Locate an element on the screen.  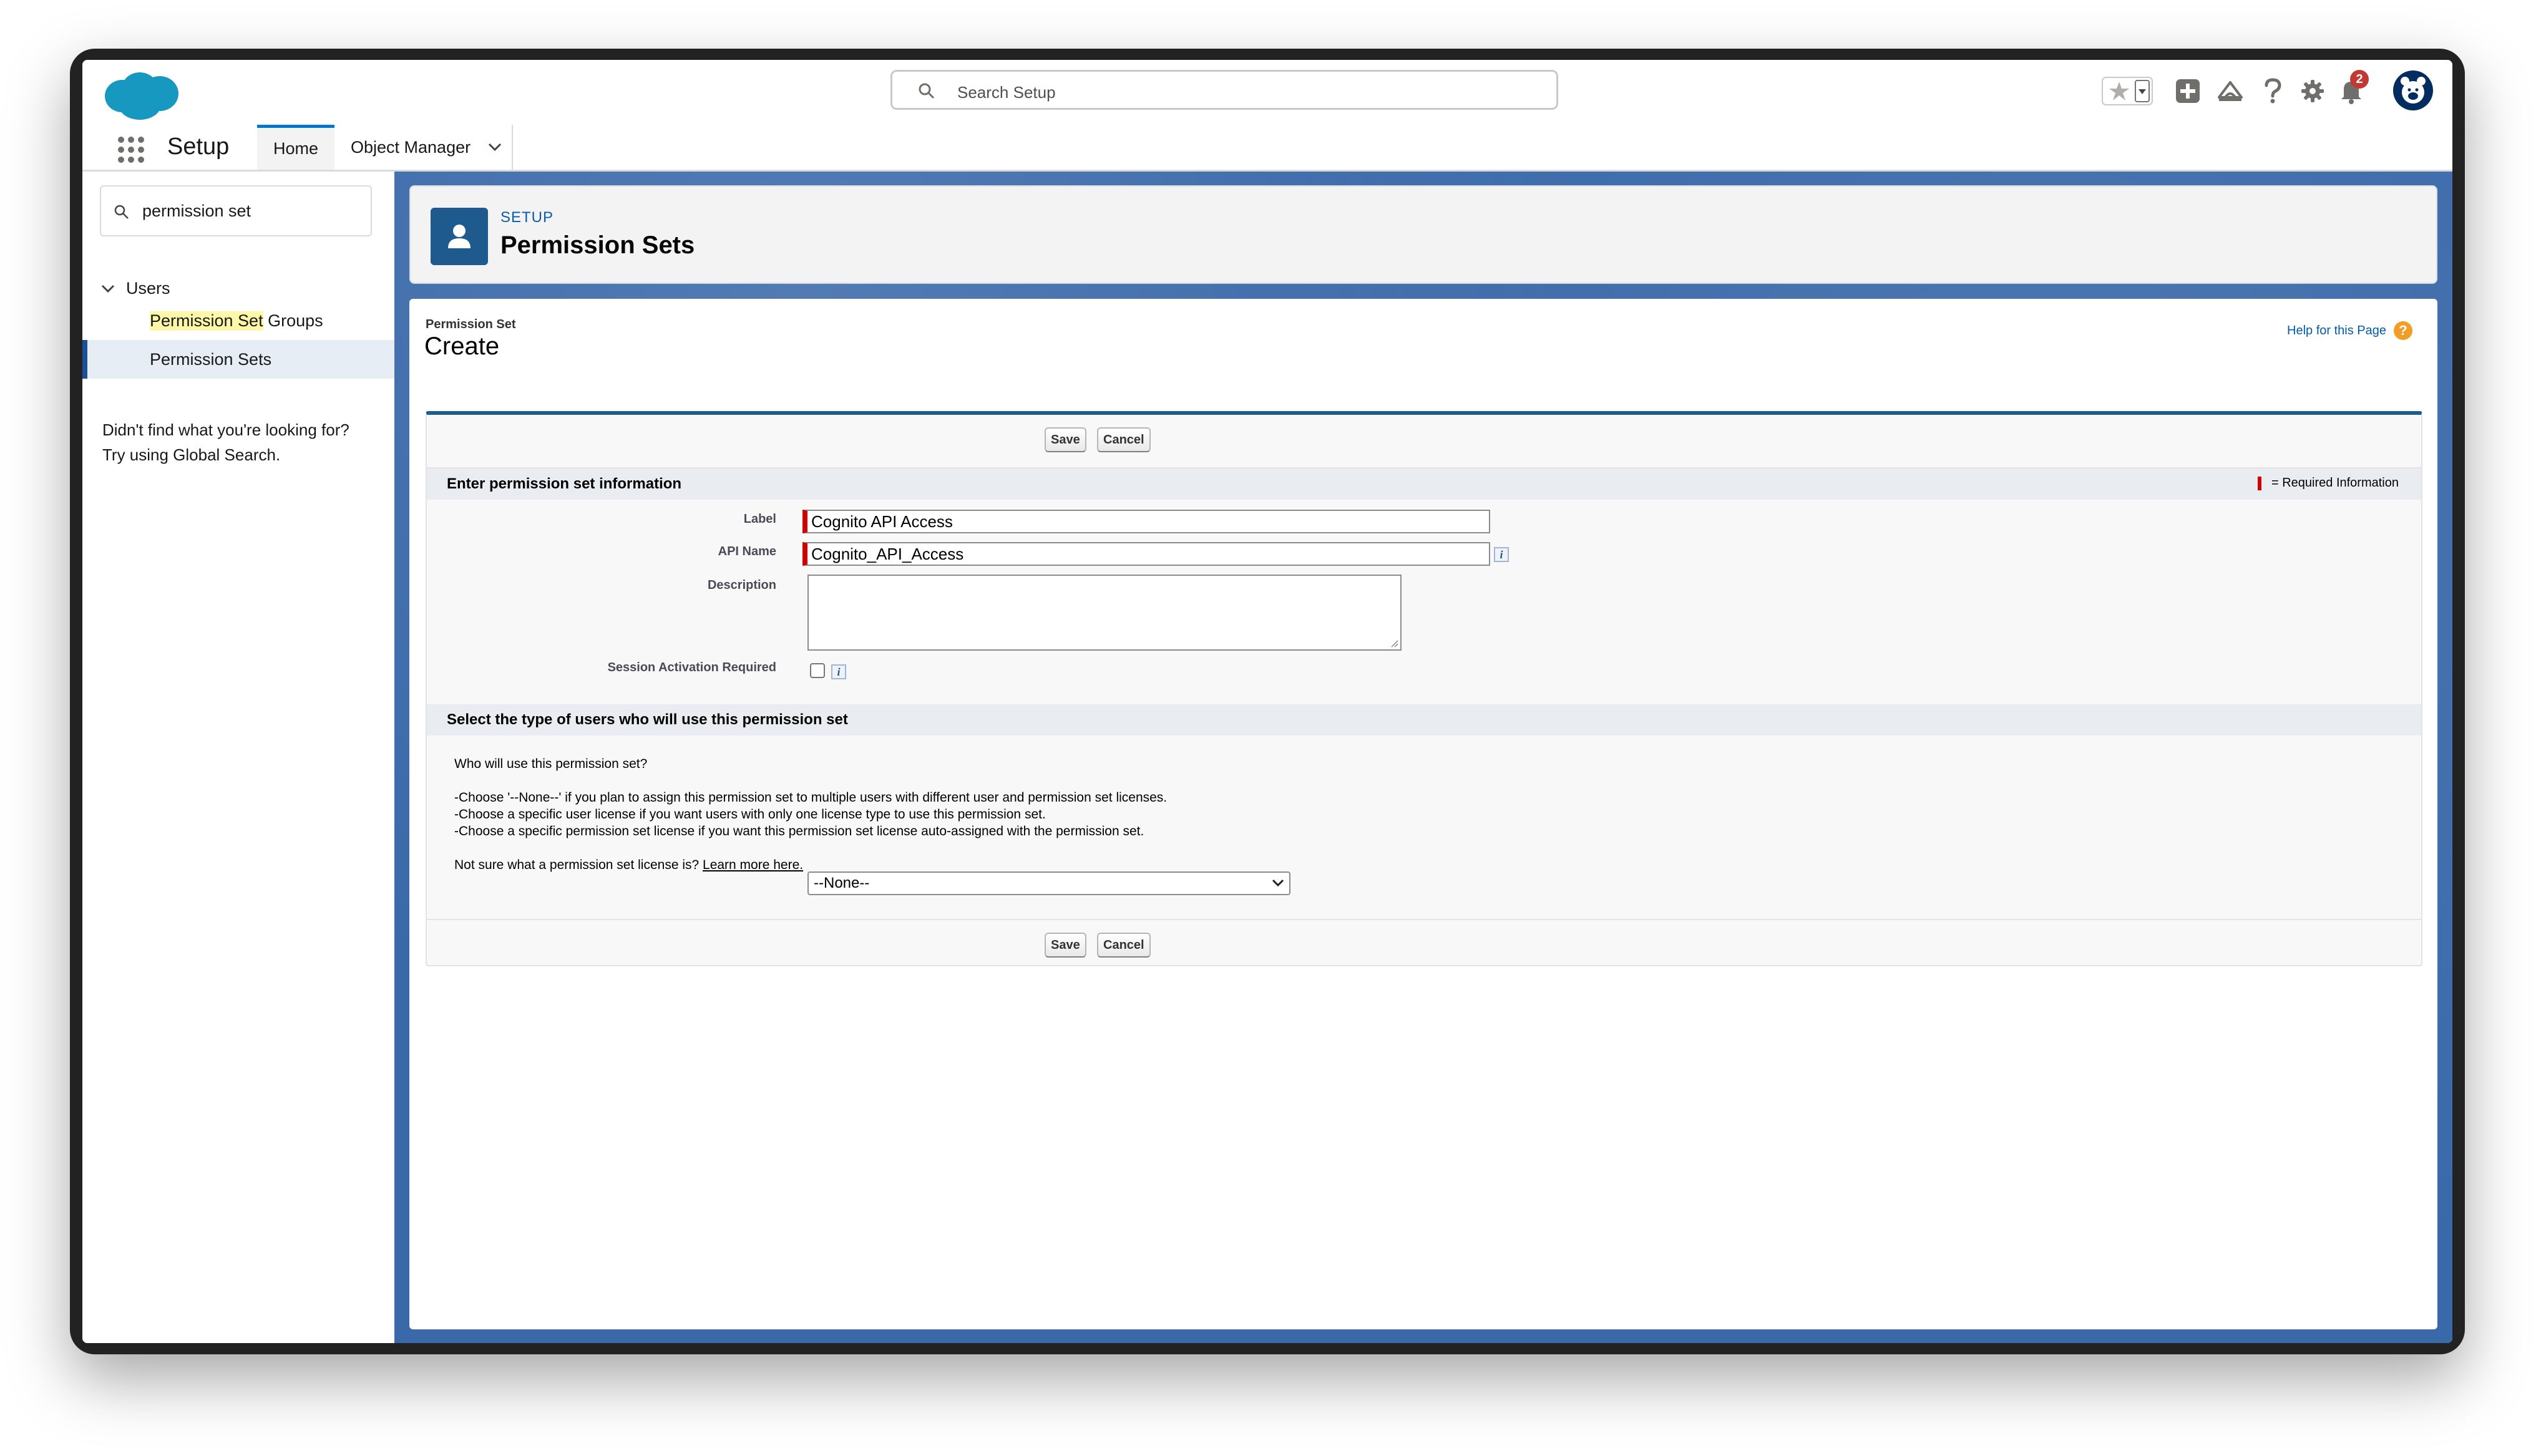
resize-handle-icon is located at coordinates (1395, 643).